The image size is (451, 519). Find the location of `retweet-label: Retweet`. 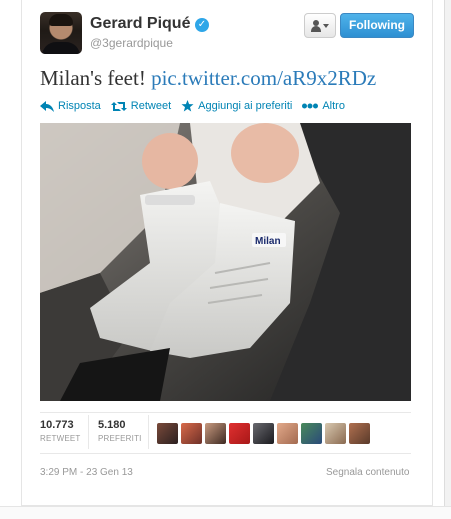

retweet-label: Retweet is located at coordinates (151, 106).